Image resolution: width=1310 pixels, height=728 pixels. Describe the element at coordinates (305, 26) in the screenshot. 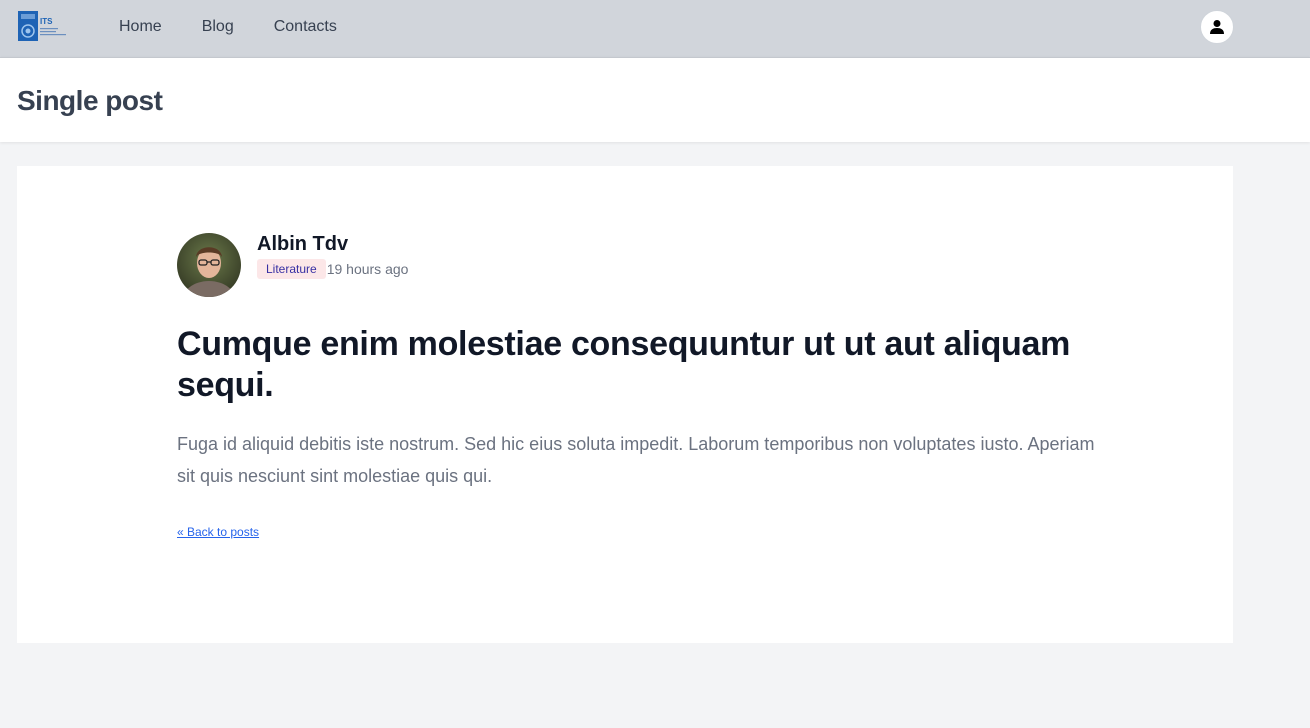

I see `nav-link-contacts: Contacts` at that location.